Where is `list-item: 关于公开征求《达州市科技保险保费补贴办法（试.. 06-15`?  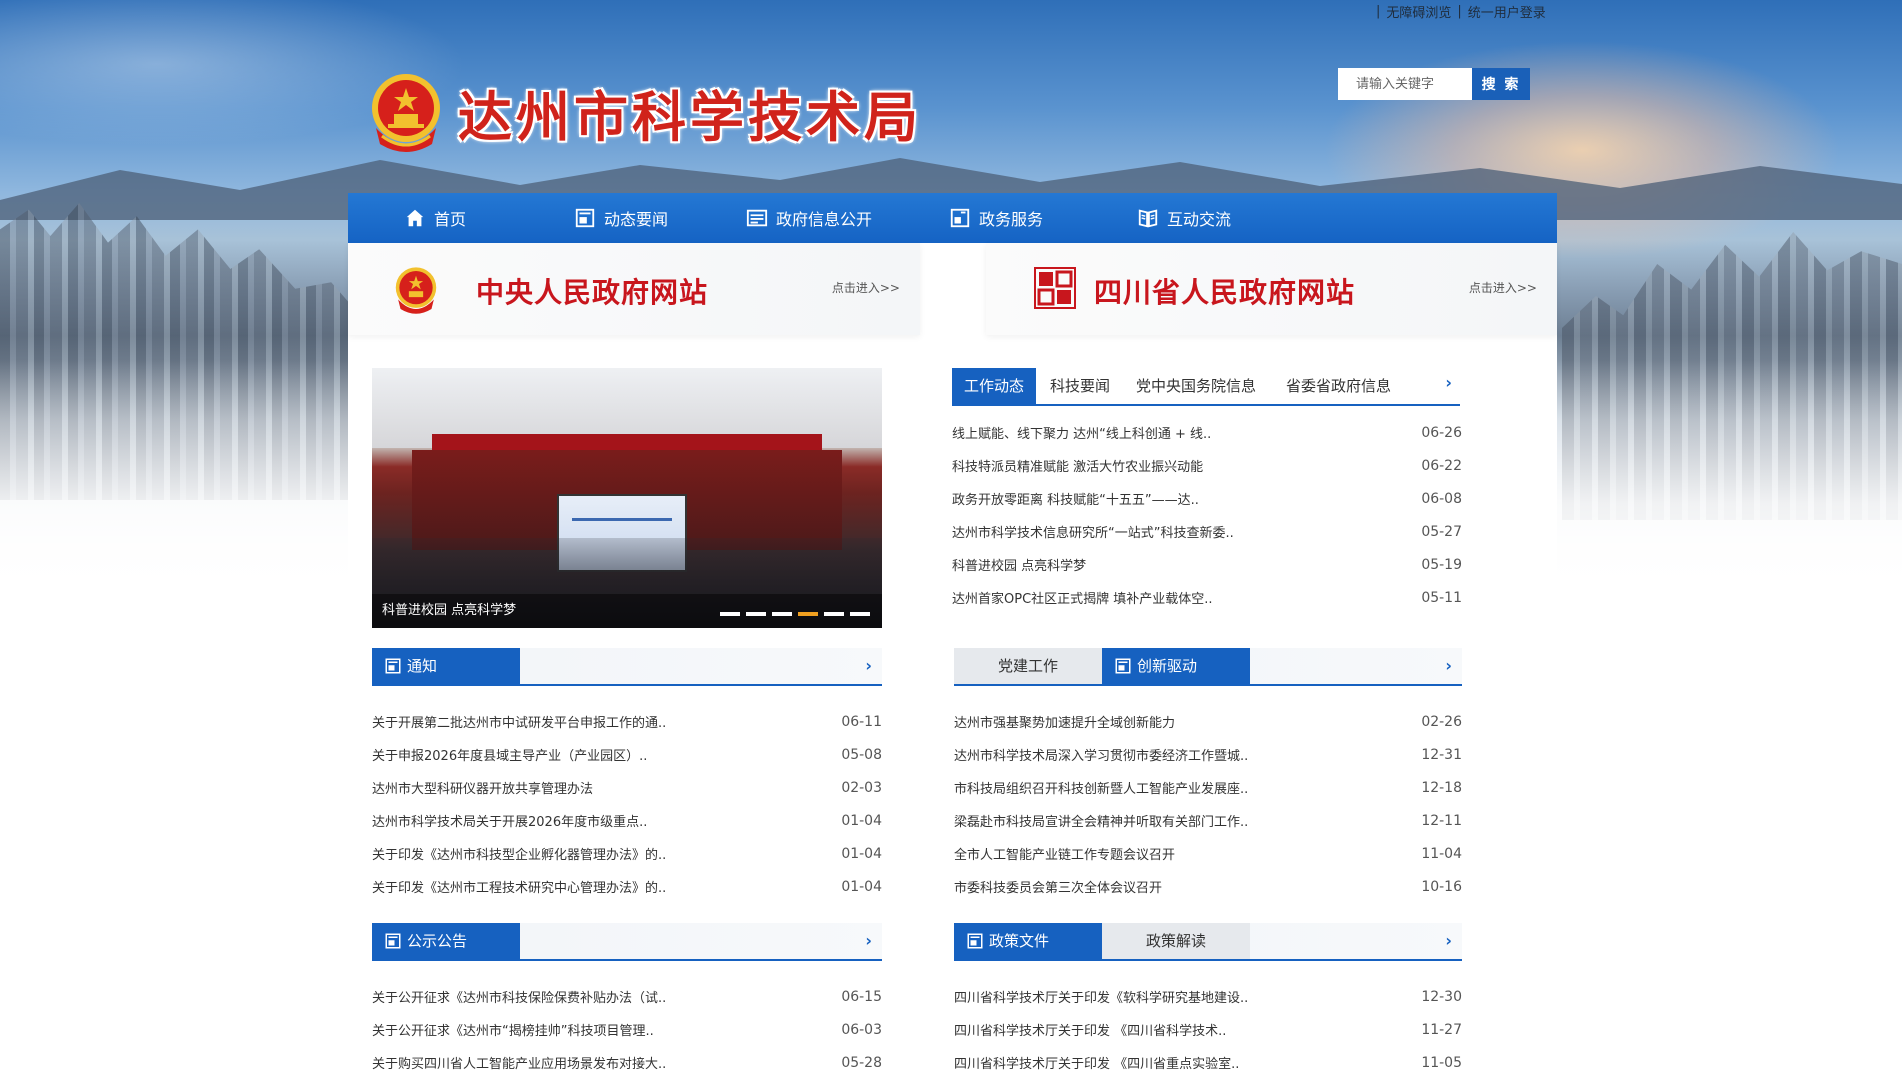 list-item: 关于公开征求《达州市科技保险保费补贴办法（试.. 06-15 is located at coordinates (627, 996).